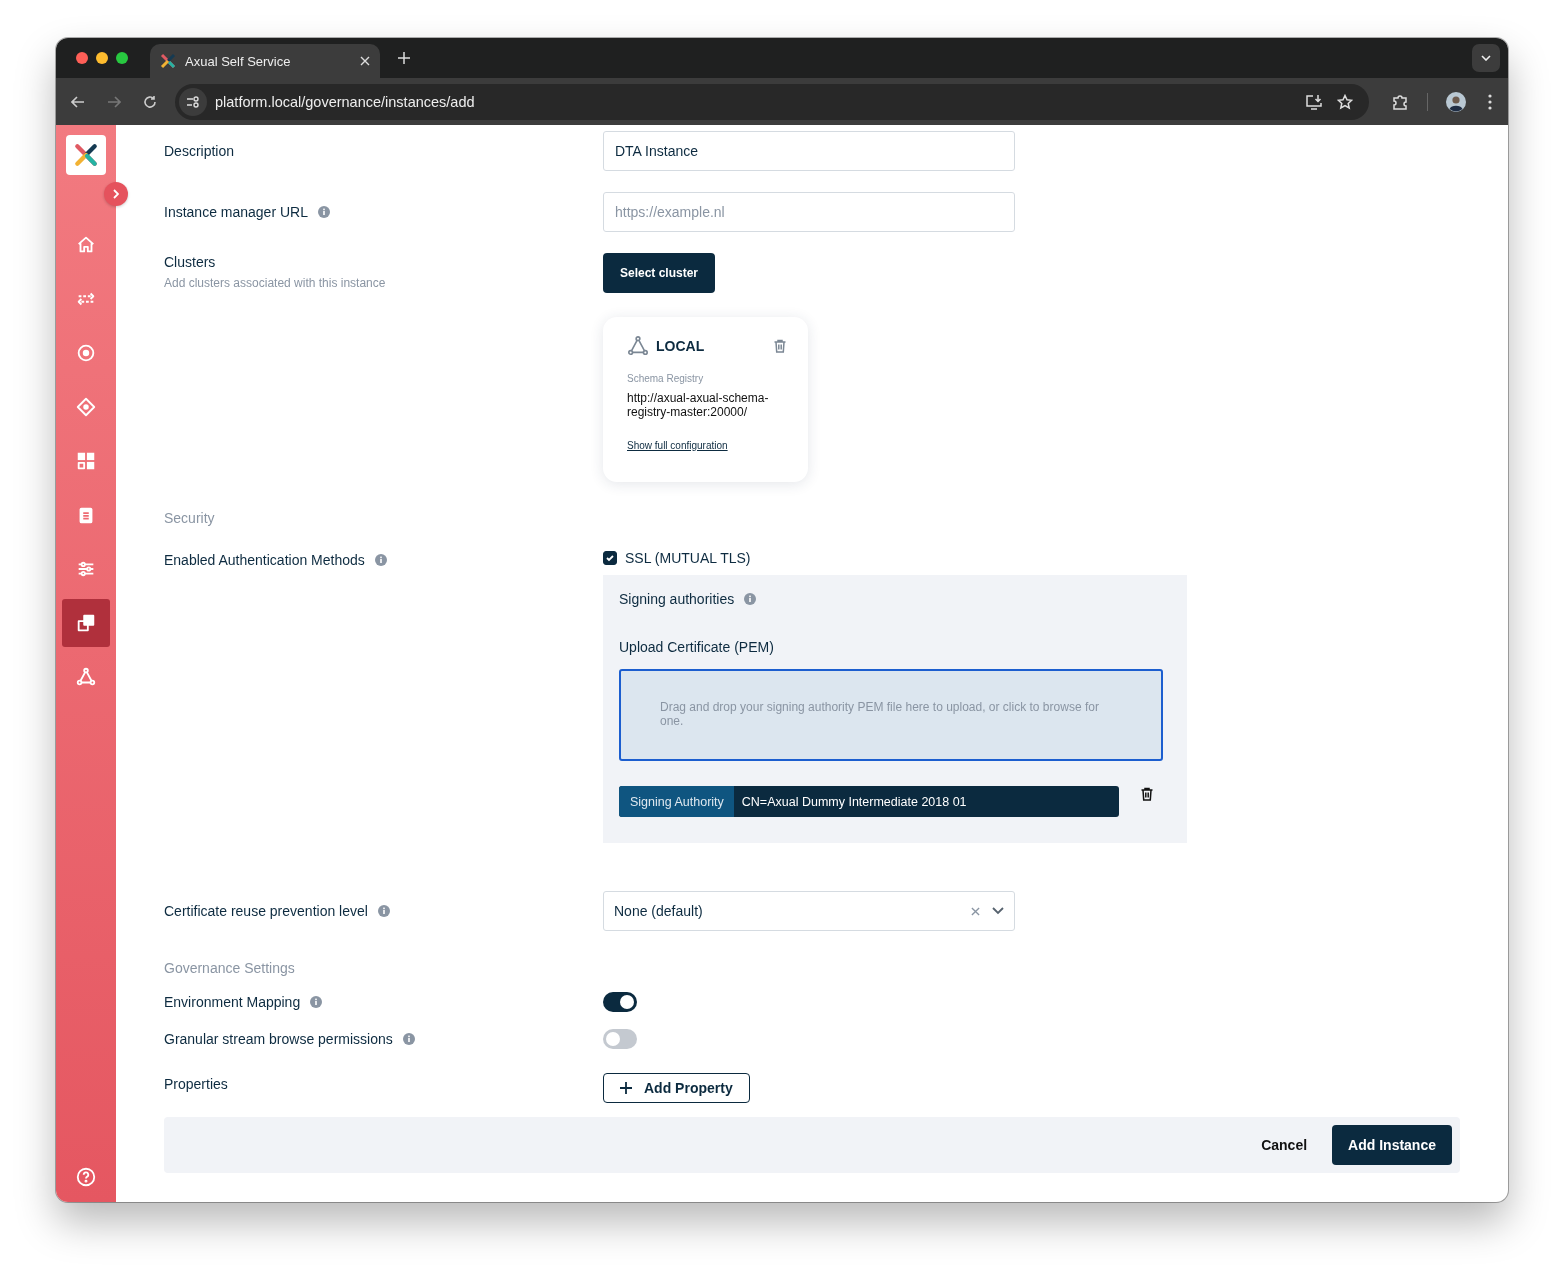  What do you see at coordinates (190, 518) in the screenshot?
I see `section-title: Security` at bounding box center [190, 518].